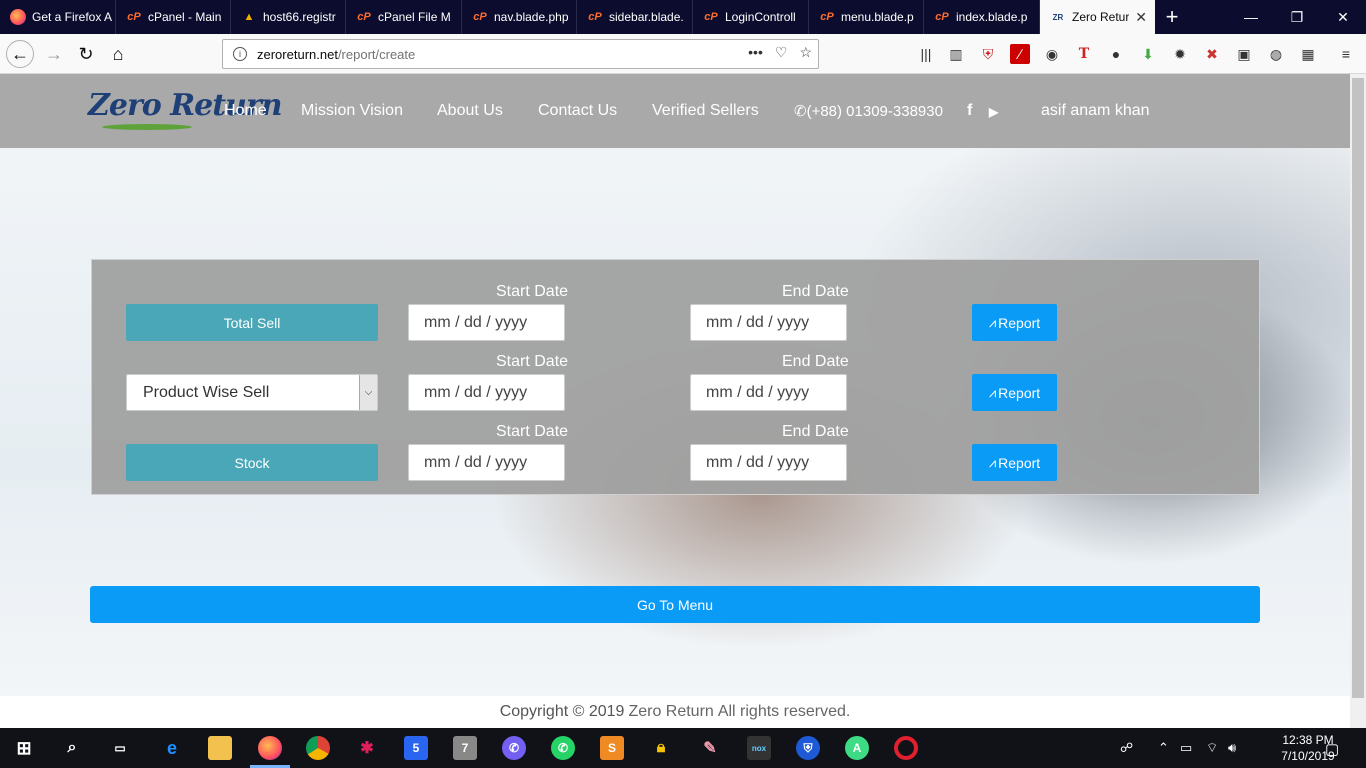  Describe the element at coordinates (969, 111) in the screenshot. I see `facebook-icon: f` at that location.